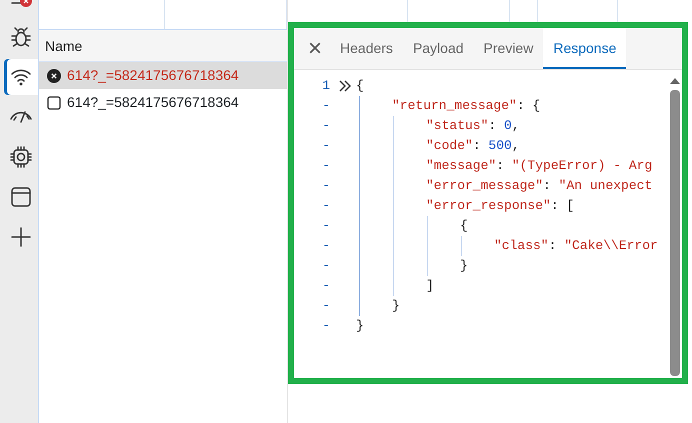 The height and width of the screenshot is (423, 692). Describe the element at coordinates (54, 103) in the screenshot. I see `document-icon` at that location.